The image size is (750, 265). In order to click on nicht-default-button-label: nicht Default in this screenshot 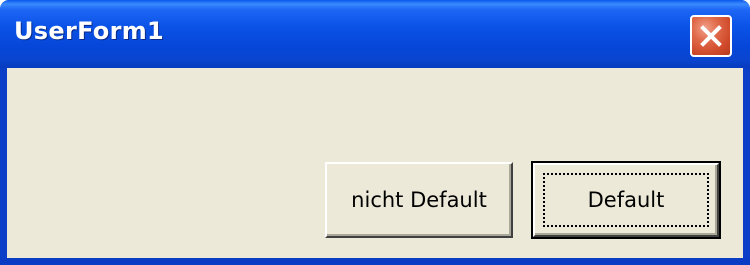, I will do `click(419, 200)`.